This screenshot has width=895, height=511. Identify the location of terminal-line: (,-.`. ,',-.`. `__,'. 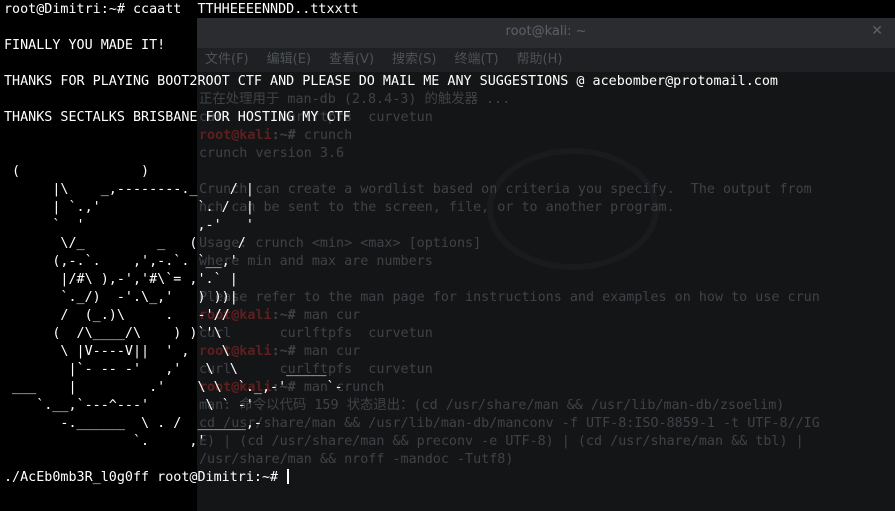
(391, 262).